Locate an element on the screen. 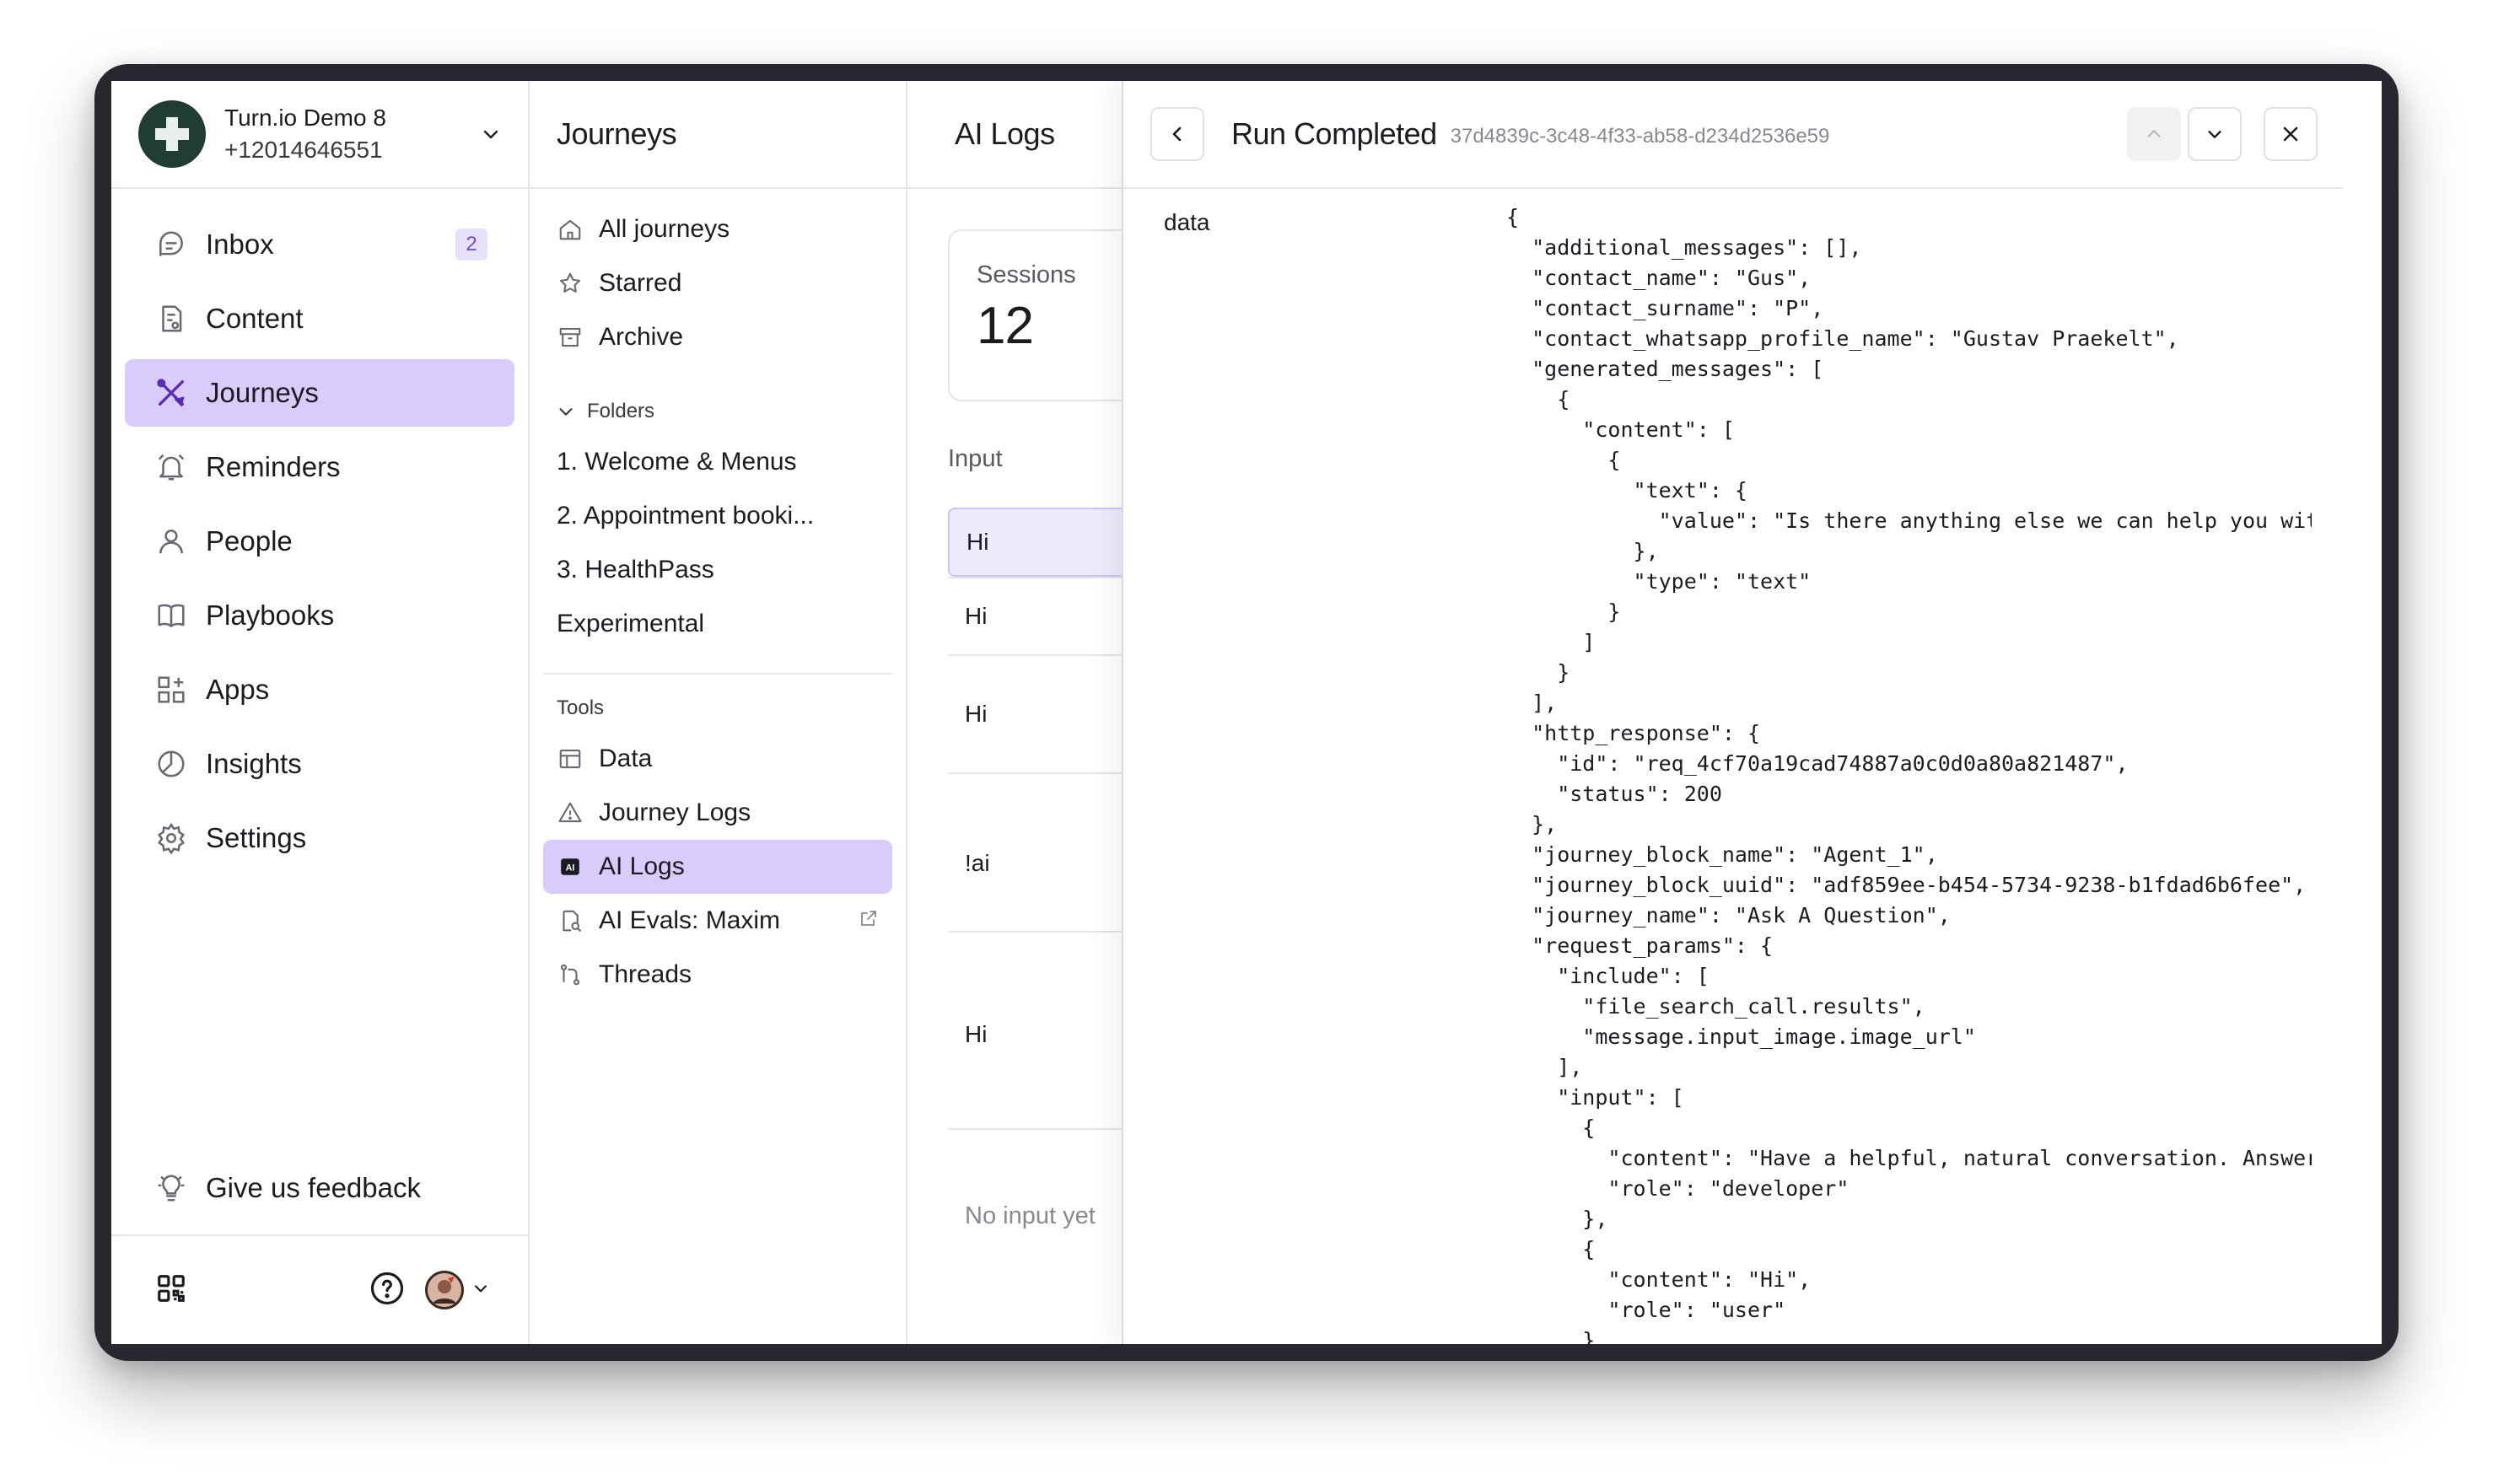  nav-label: Reminders is located at coordinates (273, 466).